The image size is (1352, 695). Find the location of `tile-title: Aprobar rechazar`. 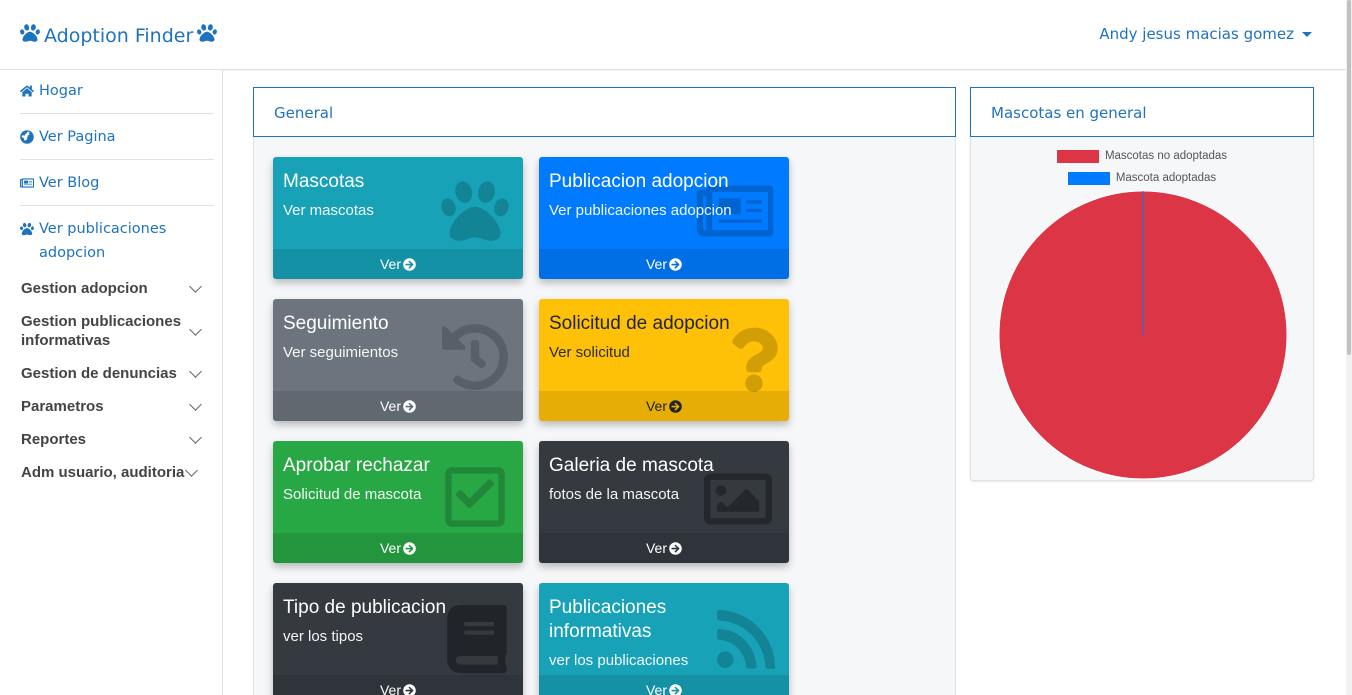

tile-title: Aprobar rechazar is located at coordinates (356, 465).